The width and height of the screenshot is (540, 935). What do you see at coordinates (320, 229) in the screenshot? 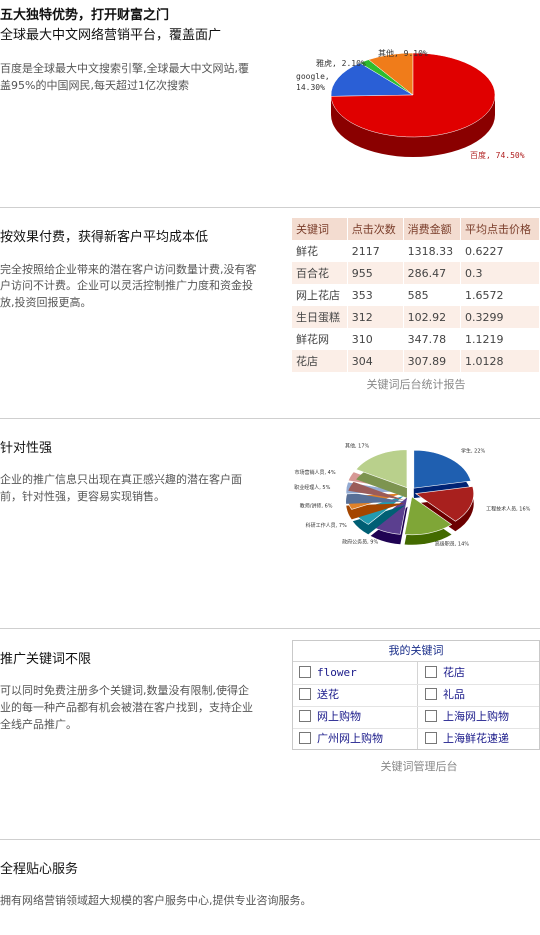
I see `col-keyword: 关键词` at bounding box center [320, 229].